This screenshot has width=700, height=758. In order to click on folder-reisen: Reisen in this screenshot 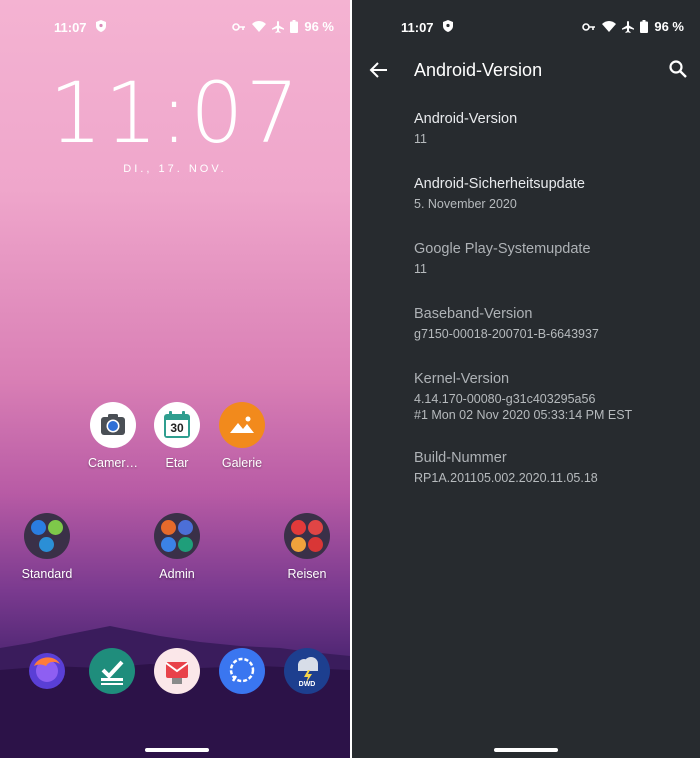, I will do `click(307, 547)`.